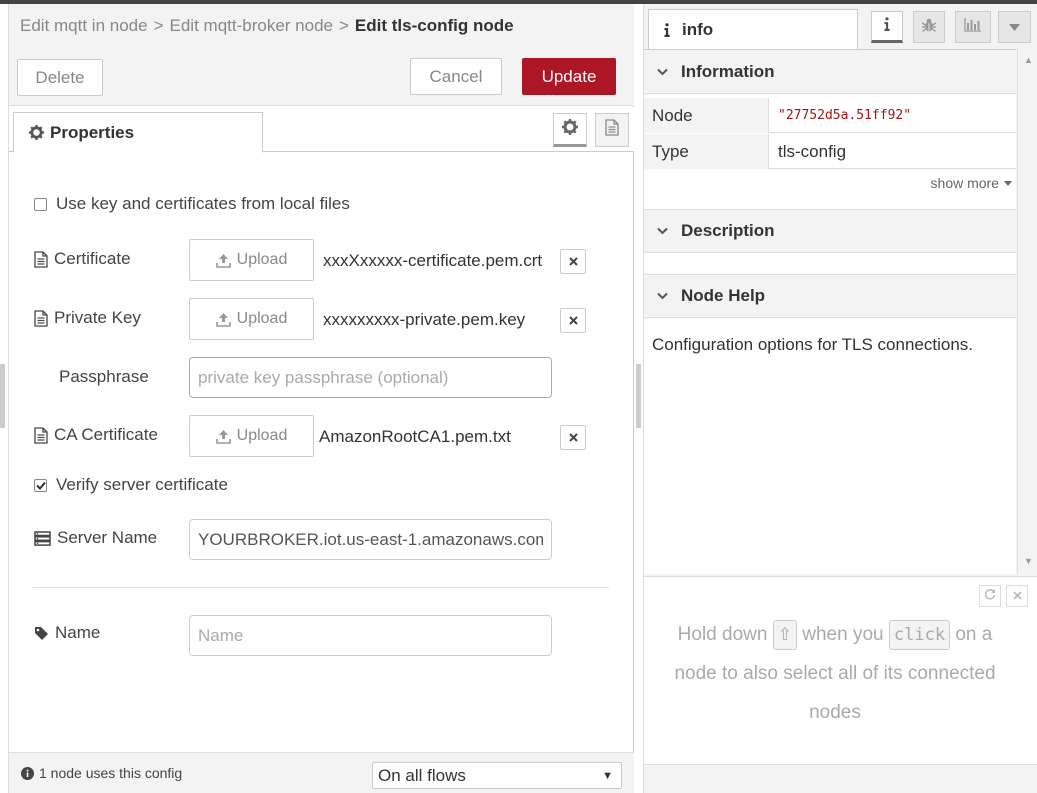  I want to click on verify-label: Verify server certificate, so click(142, 484).